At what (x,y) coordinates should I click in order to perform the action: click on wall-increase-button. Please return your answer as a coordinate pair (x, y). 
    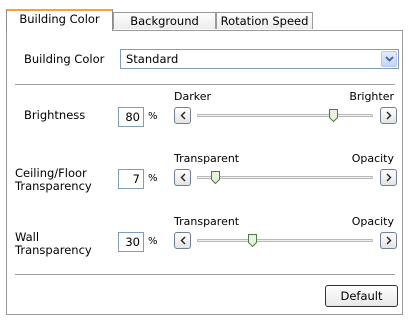
    Looking at the image, I should click on (388, 240).